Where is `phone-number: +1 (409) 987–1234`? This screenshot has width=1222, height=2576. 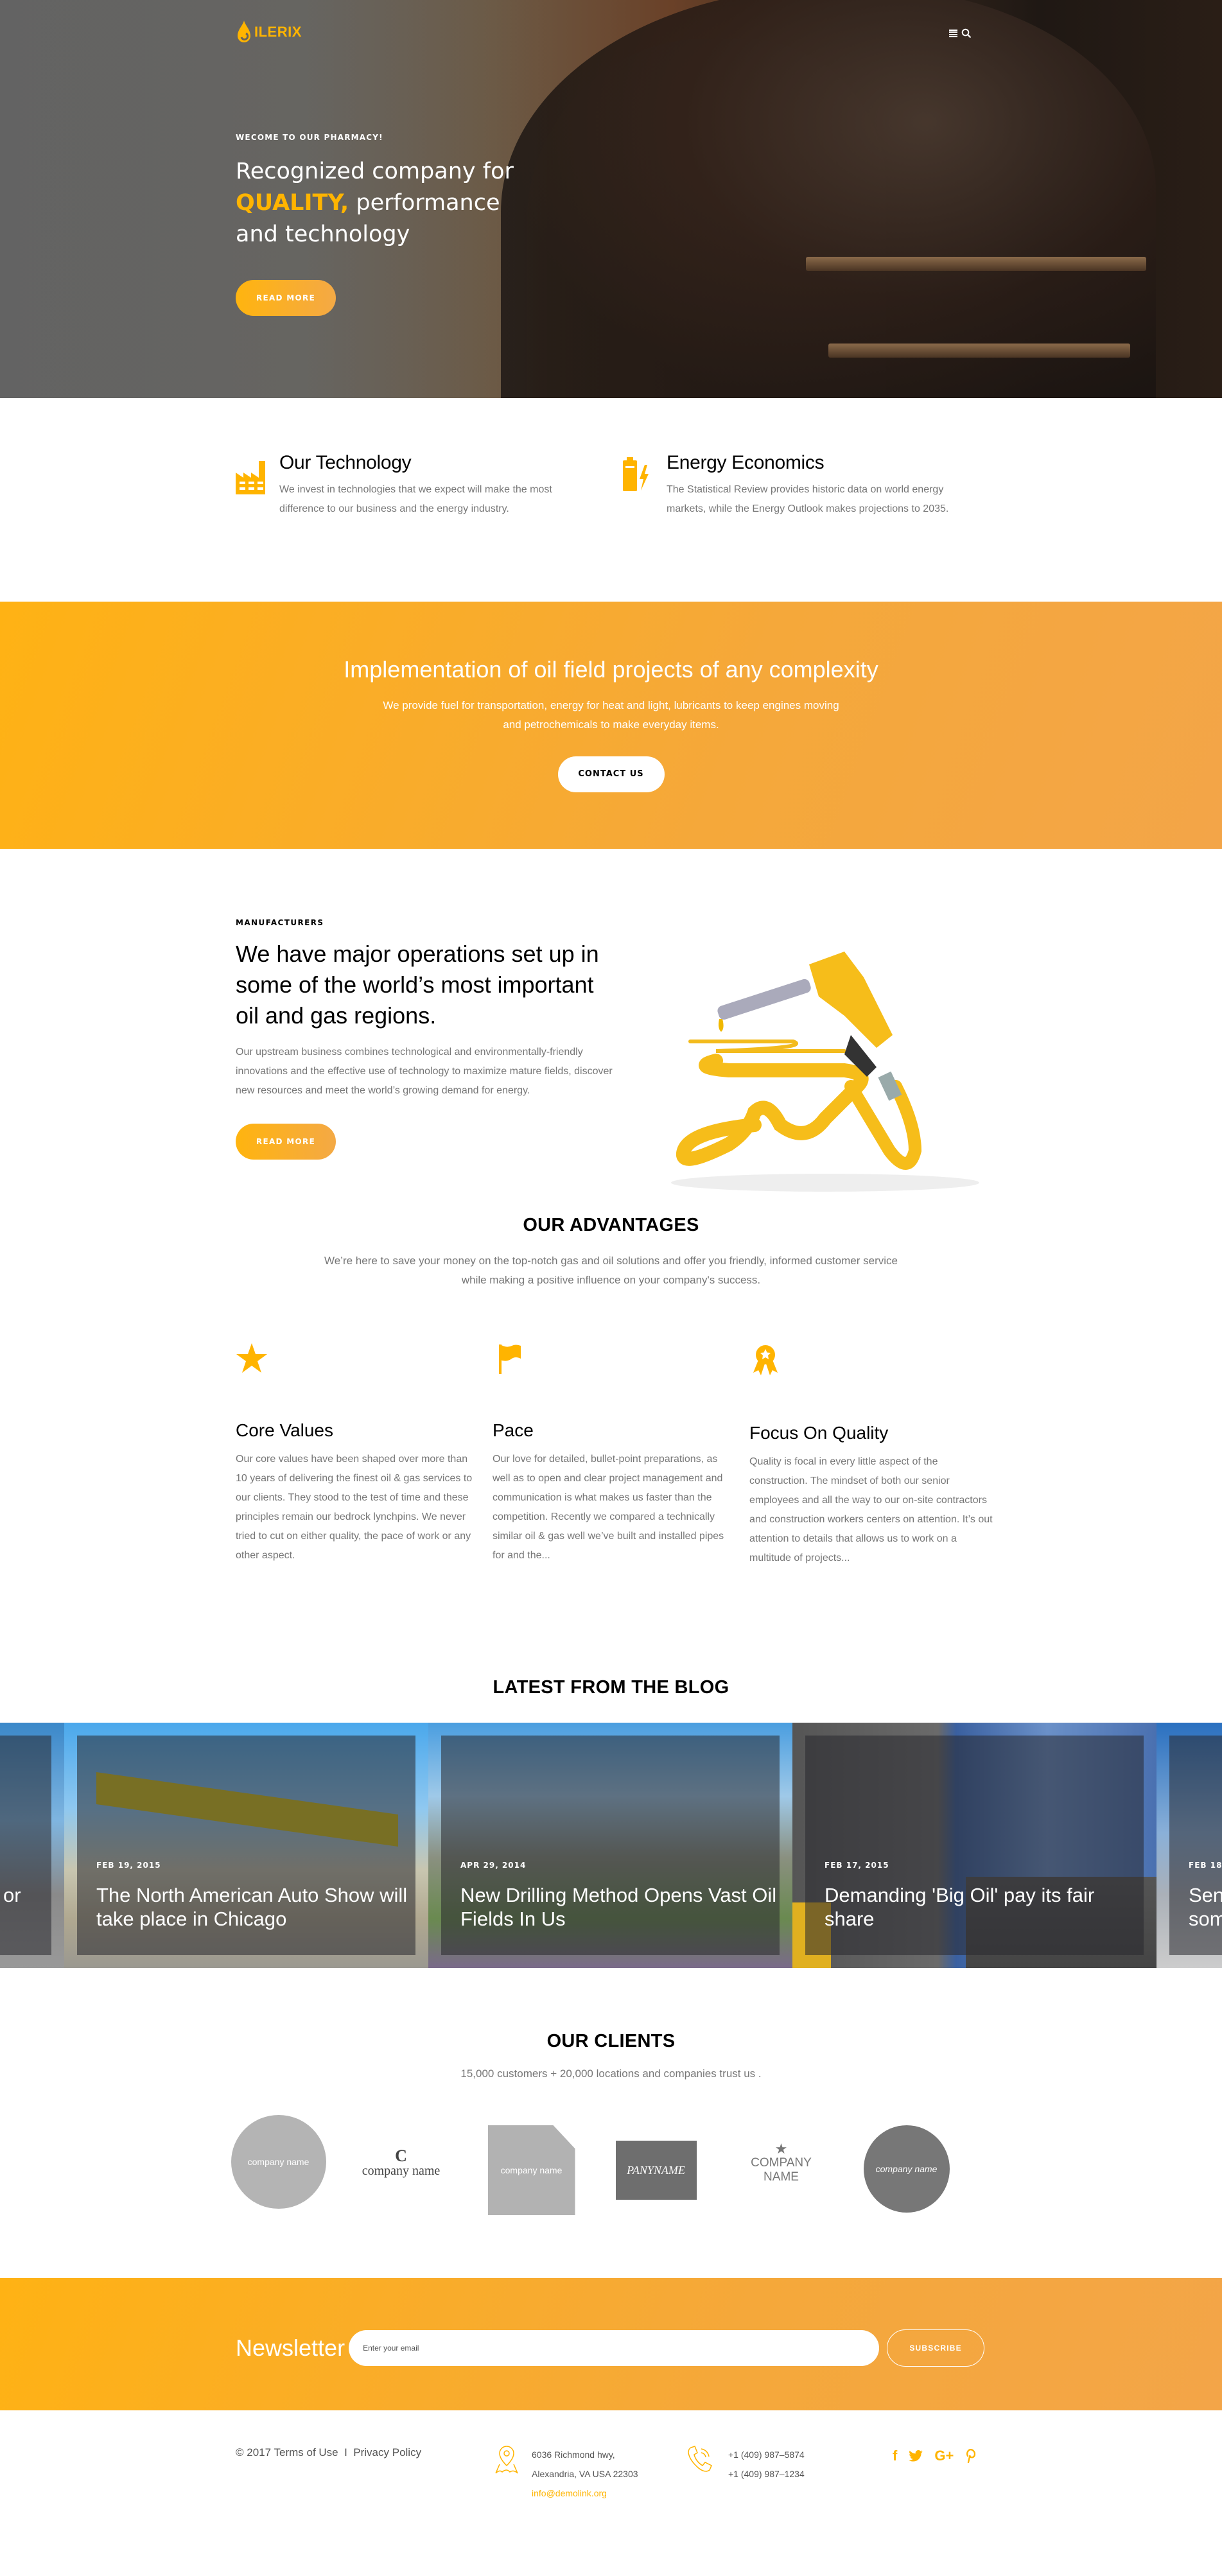 phone-number: +1 (409) 987–1234 is located at coordinates (767, 2474).